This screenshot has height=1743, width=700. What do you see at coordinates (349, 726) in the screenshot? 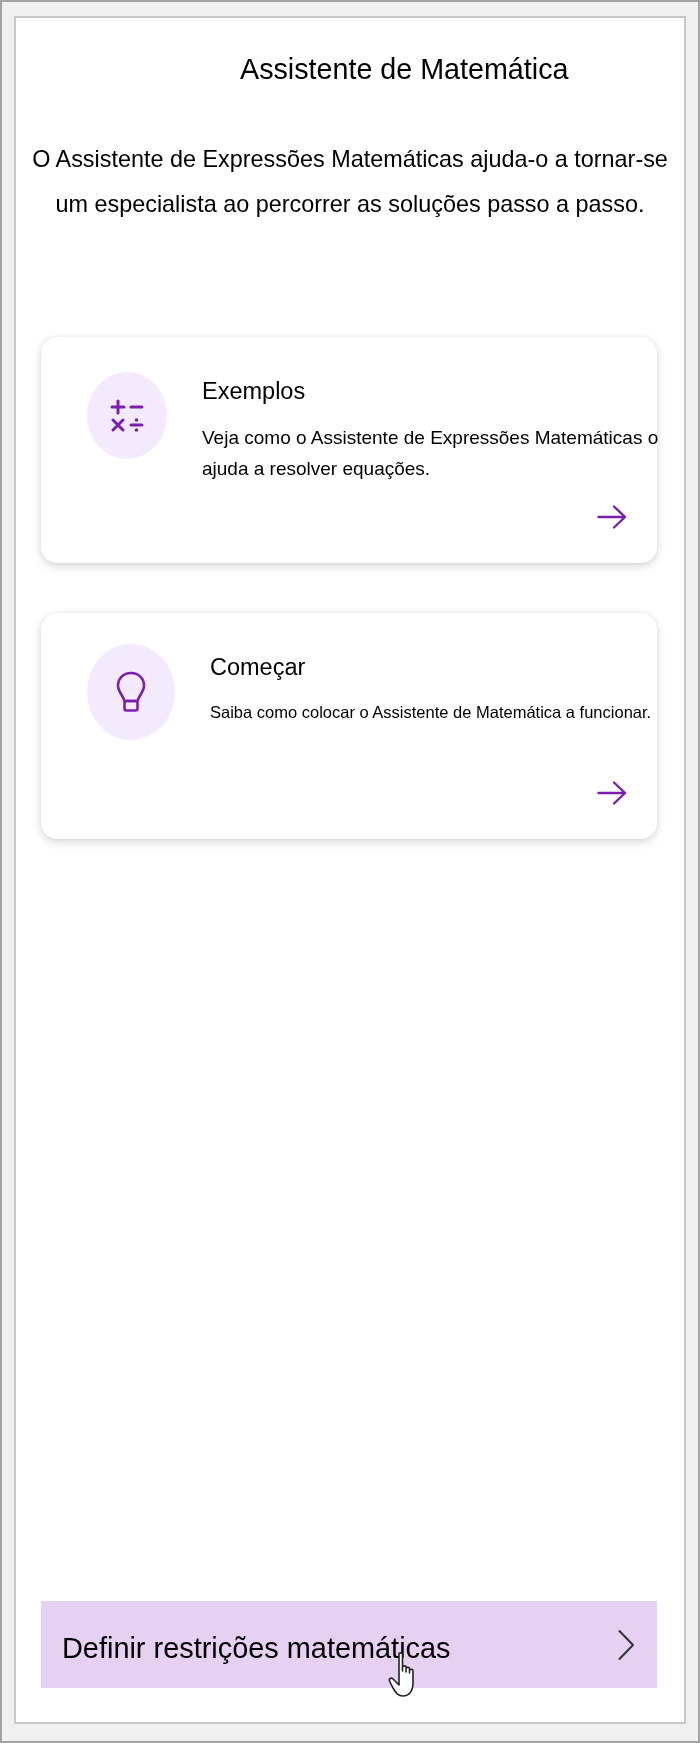
I see `feature-card: Começar Saiba como colocar o Assistente de Matemática a funcionar.` at bounding box center [349, 726].